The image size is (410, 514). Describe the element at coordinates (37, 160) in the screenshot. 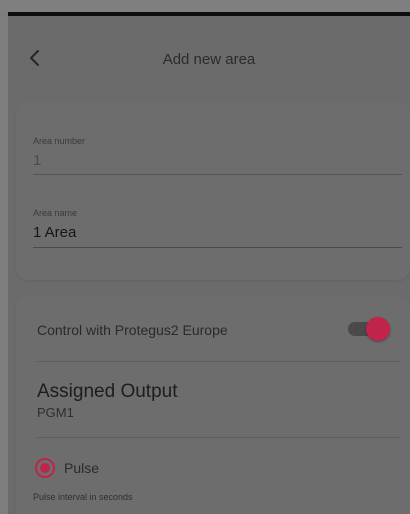

I see `area-number-field: 1` at that location.